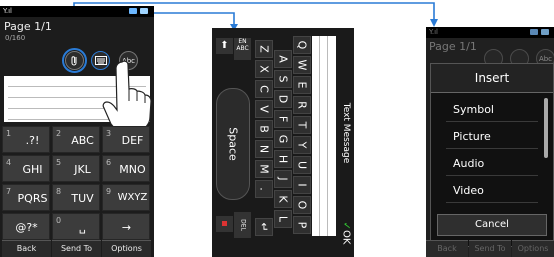 The image size is (554, 257). What do you see at coordinates (126, 226) in the screenshot?
I see `key-arrow: →` at bounding box center [126, 226].